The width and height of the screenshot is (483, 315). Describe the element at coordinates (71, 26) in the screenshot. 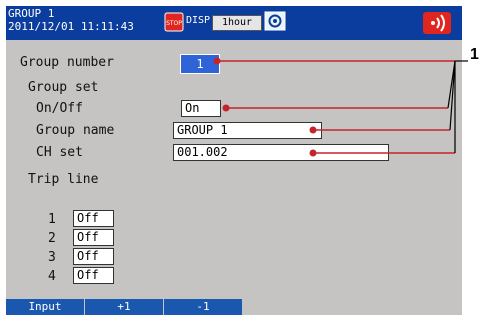

I see `datetime: 2011/12/01 11:11:43` at that location.